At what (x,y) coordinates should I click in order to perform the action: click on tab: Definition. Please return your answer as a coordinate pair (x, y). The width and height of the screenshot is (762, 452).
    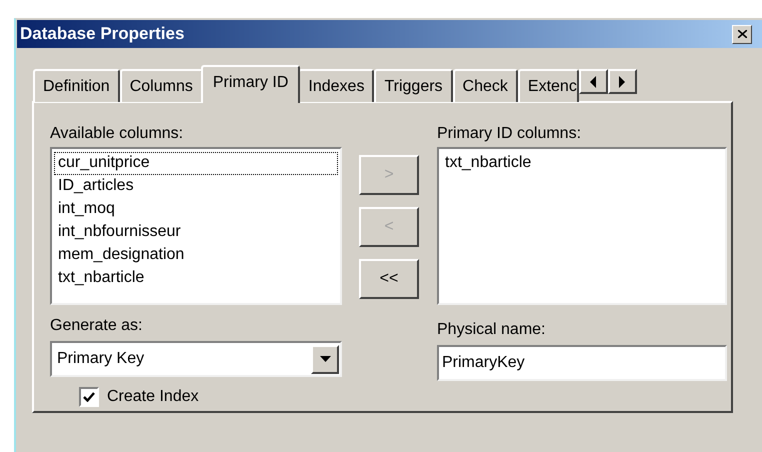
    Looking at the image, I should click on (76, 85).